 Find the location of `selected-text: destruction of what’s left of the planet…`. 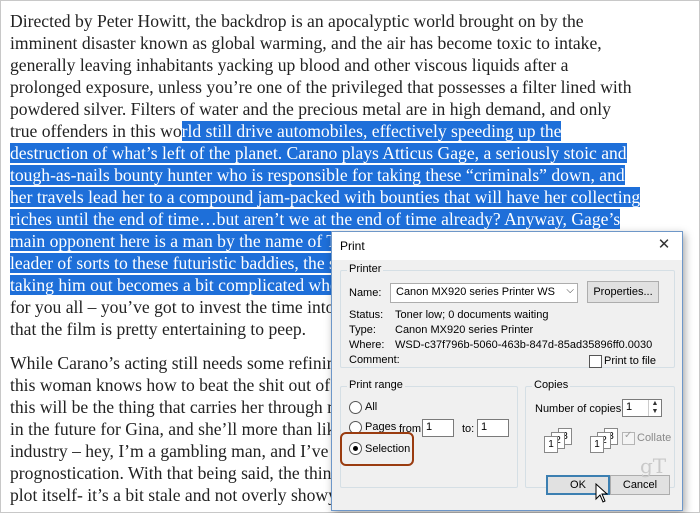

selected-text: destruction of what’s left of the planet… is located at coordinates (318, 153).